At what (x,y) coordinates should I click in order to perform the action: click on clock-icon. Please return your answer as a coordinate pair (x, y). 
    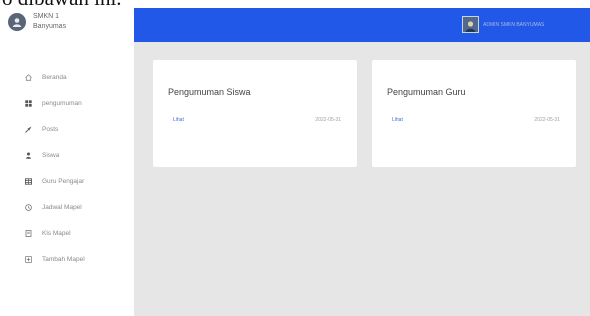
    Looking at the image, I should click on (28, 207).